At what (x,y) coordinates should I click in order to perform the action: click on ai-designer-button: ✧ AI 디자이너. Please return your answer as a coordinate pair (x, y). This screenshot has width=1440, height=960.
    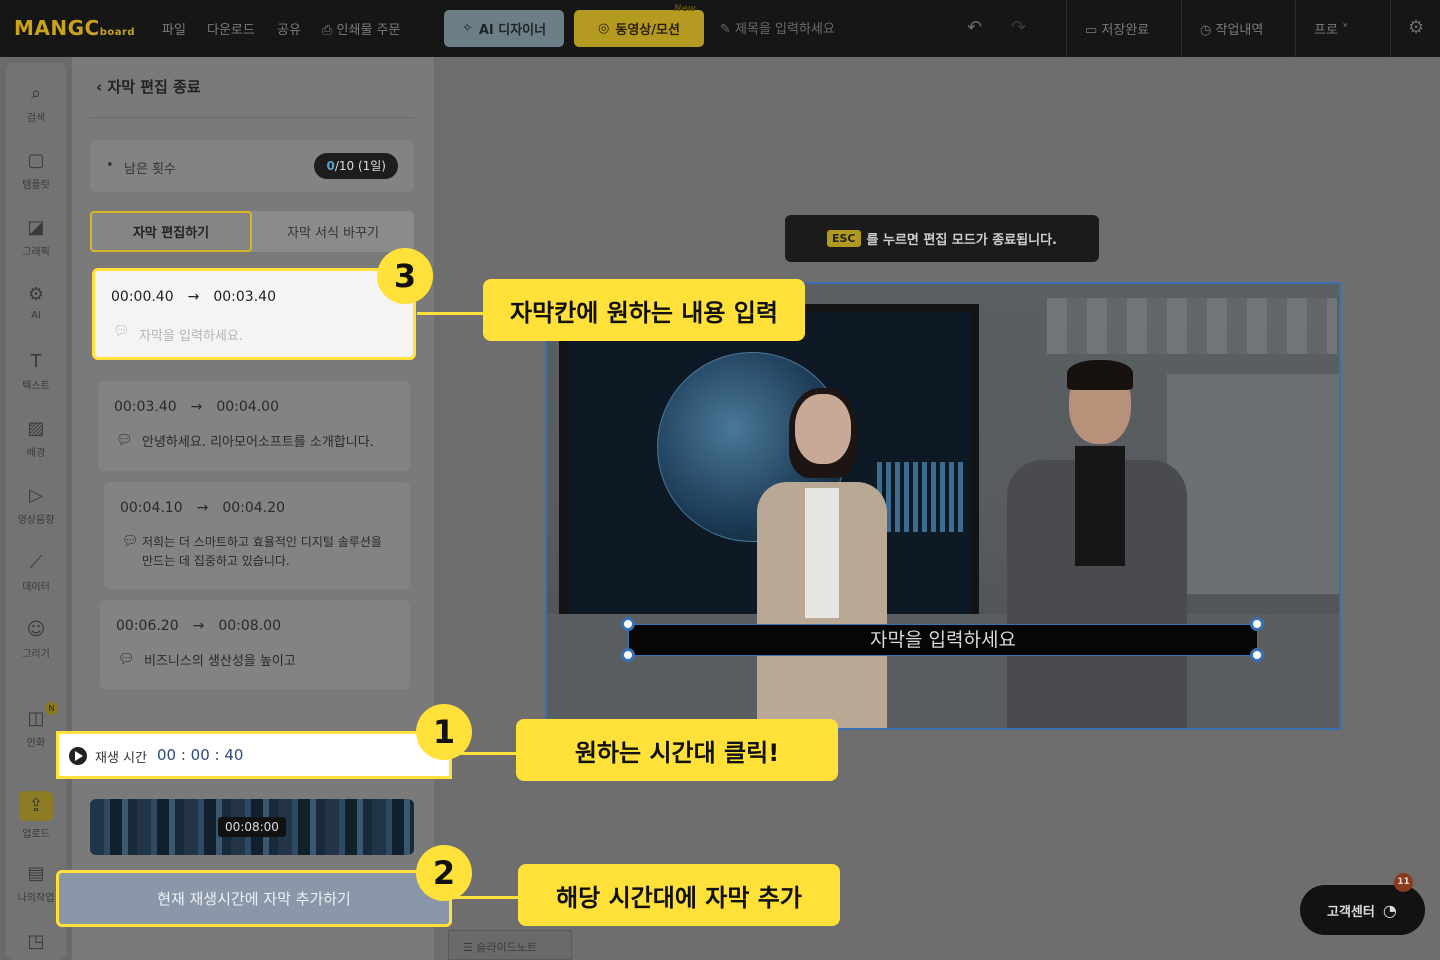
    Looking at the image, I should click on (504, 28).